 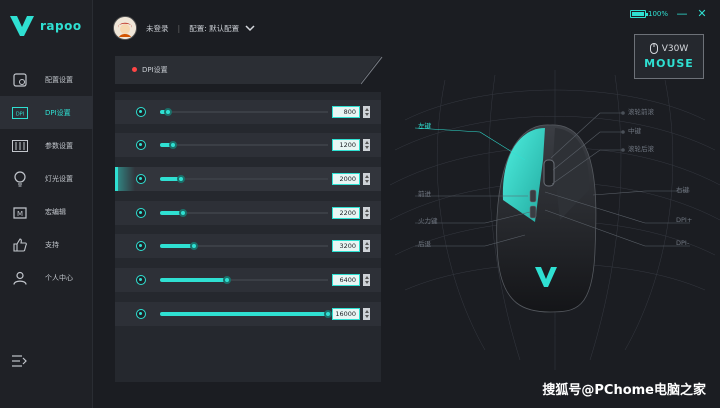 What do you see at coordinates (623, 131) in the screenshot?
I see `label-anchors` at bounding box center [623, 131].